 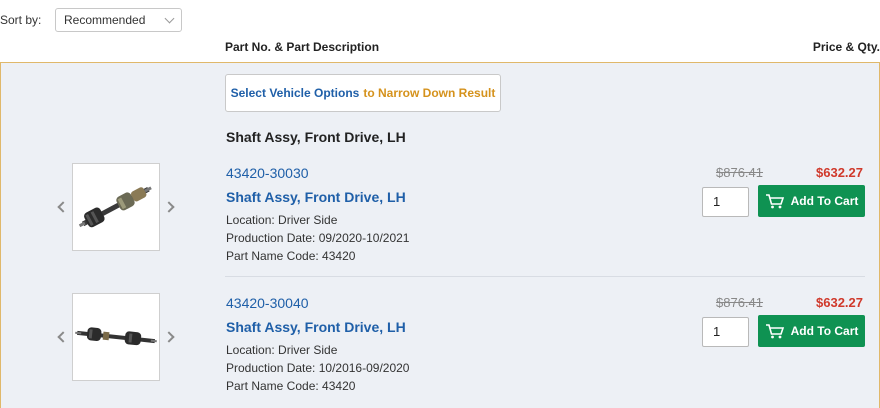 What do you see at coordinates (318, 238) in the screenshot?
I see `part-production-date: Production Date: 09/2020-10/2021` at bounding box center [318, 238].